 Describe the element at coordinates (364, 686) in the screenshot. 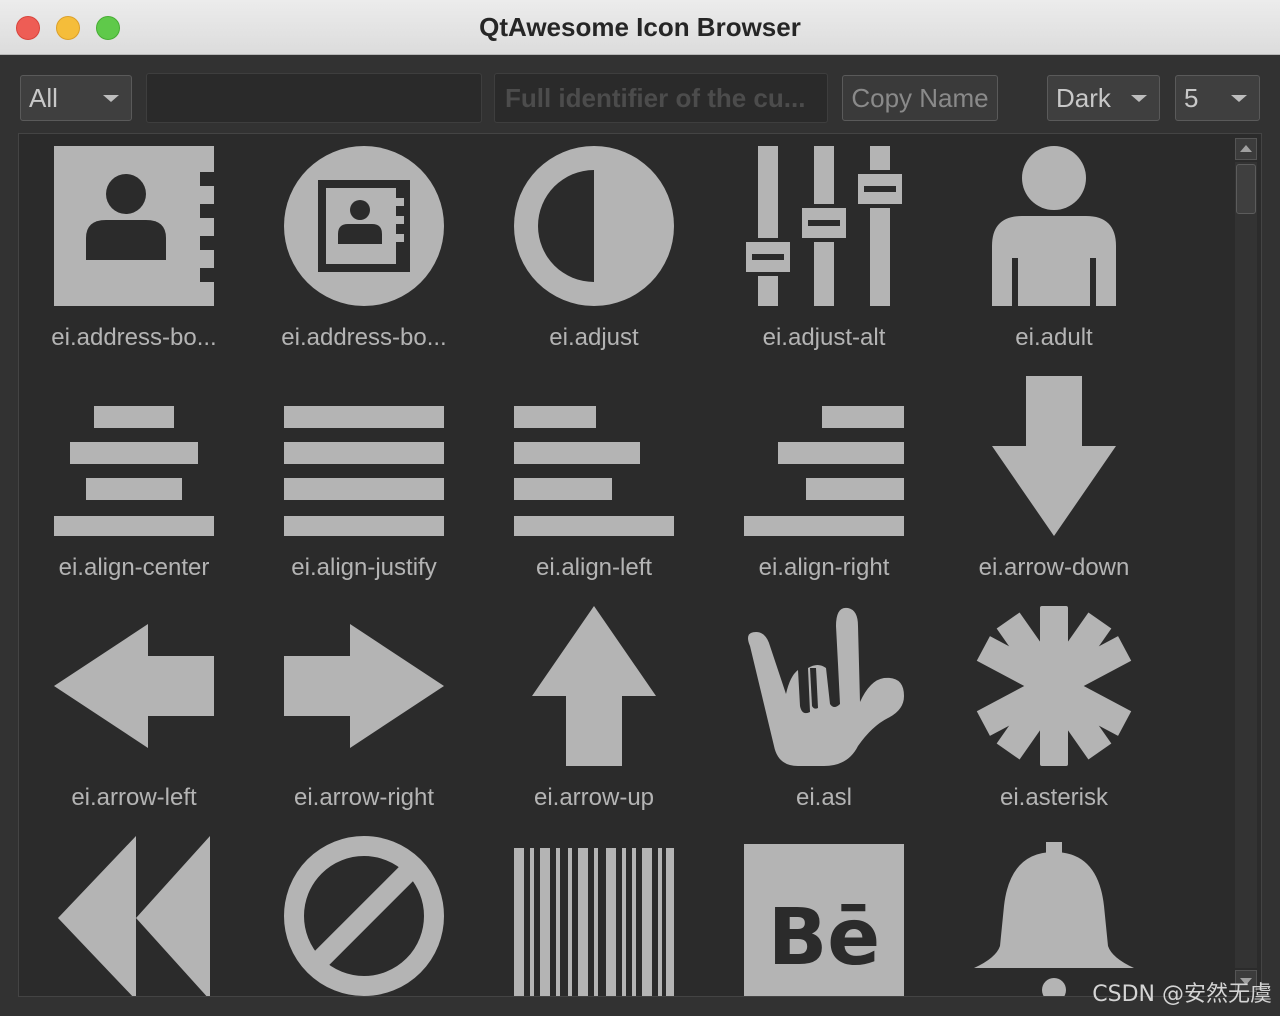

I see `arrow-right-icon` at that location.